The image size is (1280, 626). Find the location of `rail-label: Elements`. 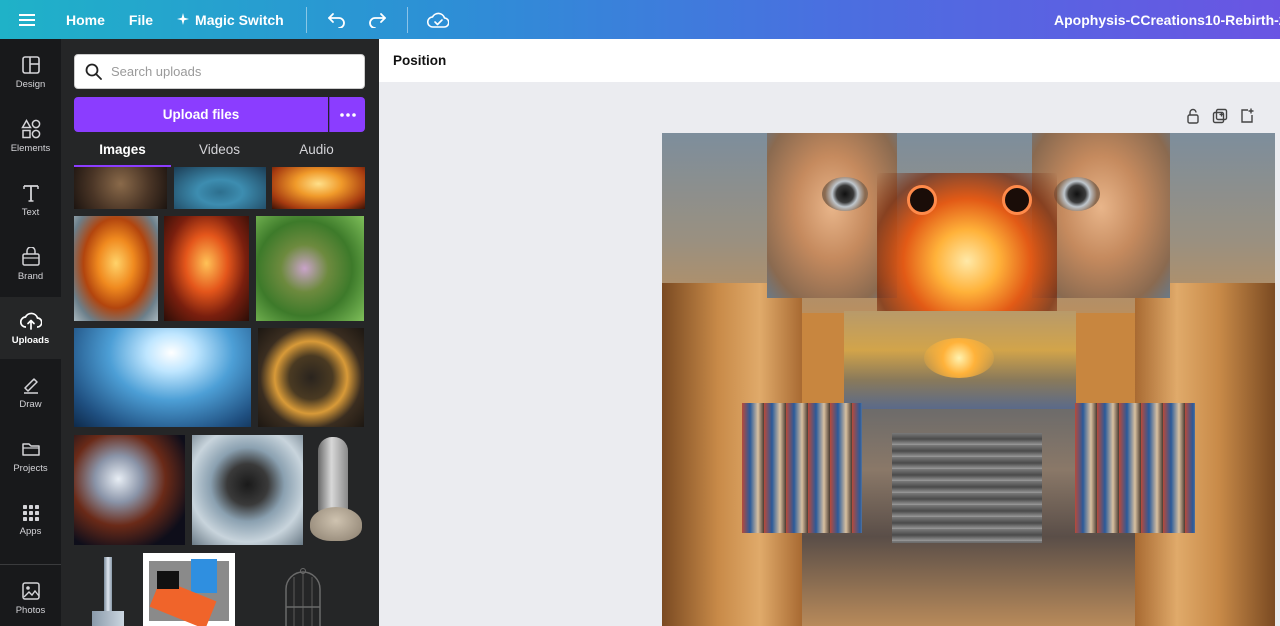

rail-label: Elements is located at coordinates (30, 148).